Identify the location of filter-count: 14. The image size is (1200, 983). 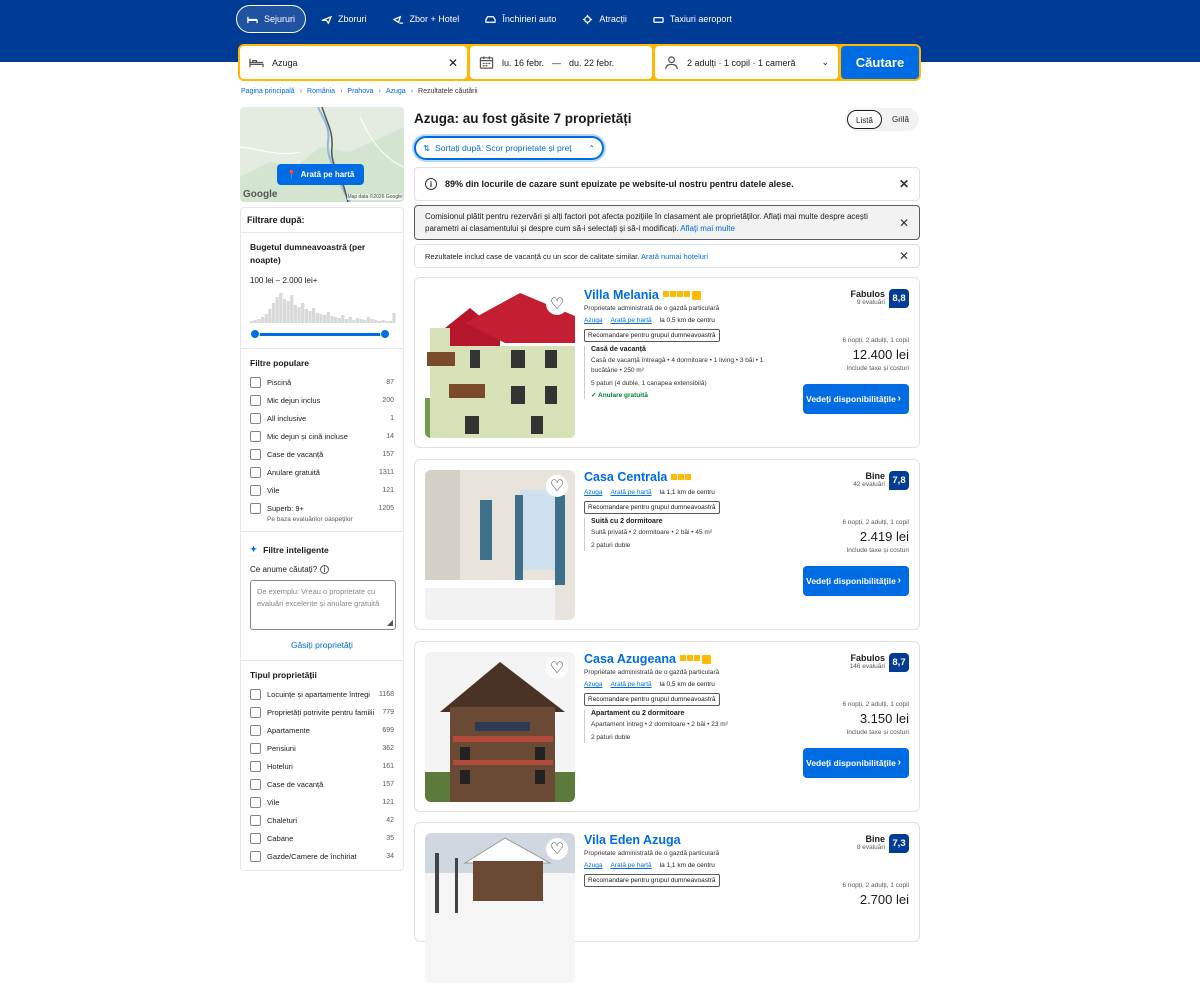
(390, 436).